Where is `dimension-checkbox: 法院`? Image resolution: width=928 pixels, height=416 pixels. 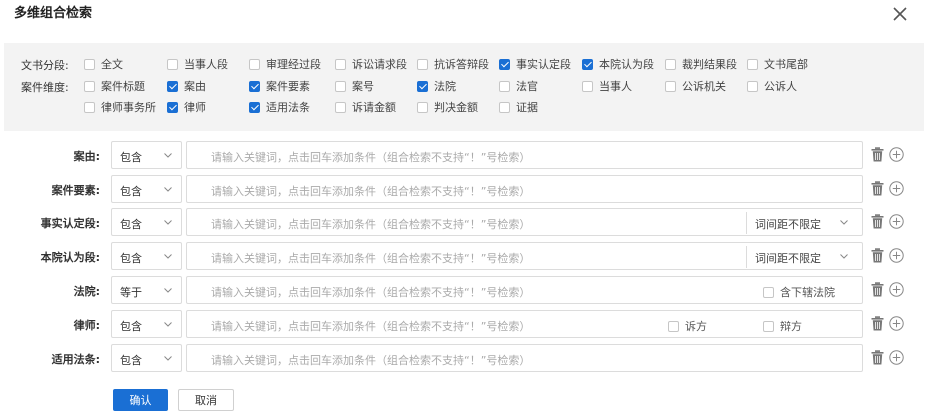 dimension-checkbox: 法院 is located at coordinates (436, 86).